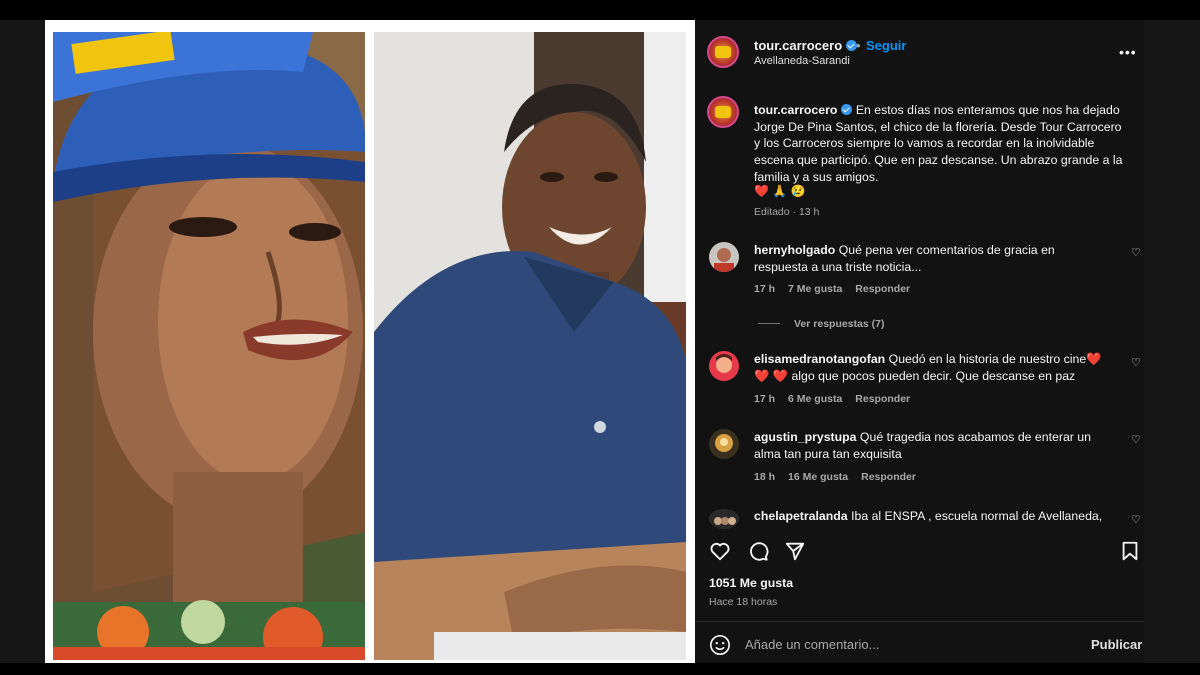  Describe the element at coordinates (919, 644) in the screenshot. I see `add-comment-bar: Añade un comentario... Publicar` at that location.